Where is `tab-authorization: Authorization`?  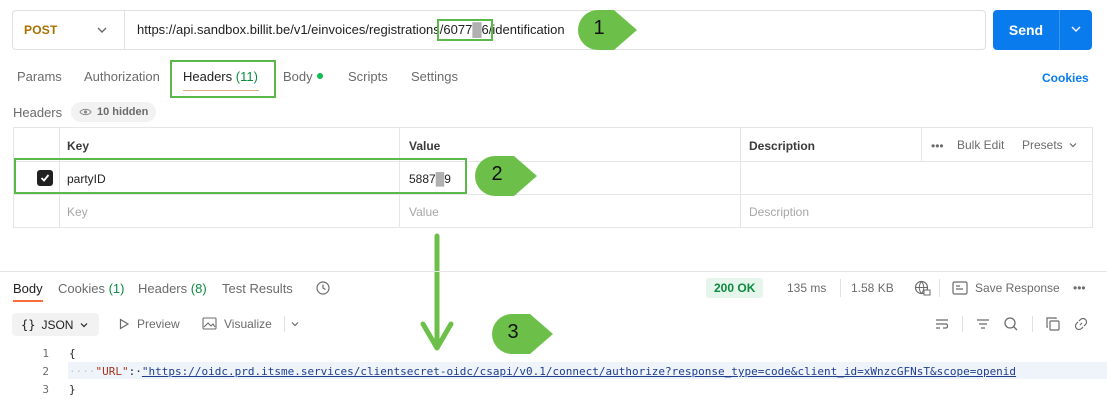
tab-authorization: Authorization is located at coordinates (122, 76).